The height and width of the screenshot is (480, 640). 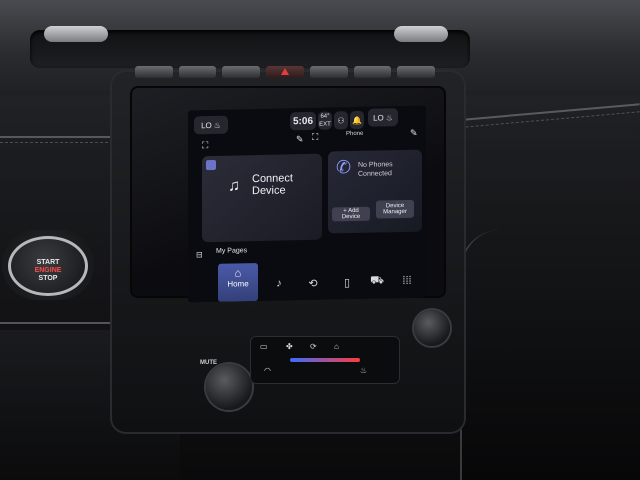 I want to click on volume-knob, so click(x=229, y=387).